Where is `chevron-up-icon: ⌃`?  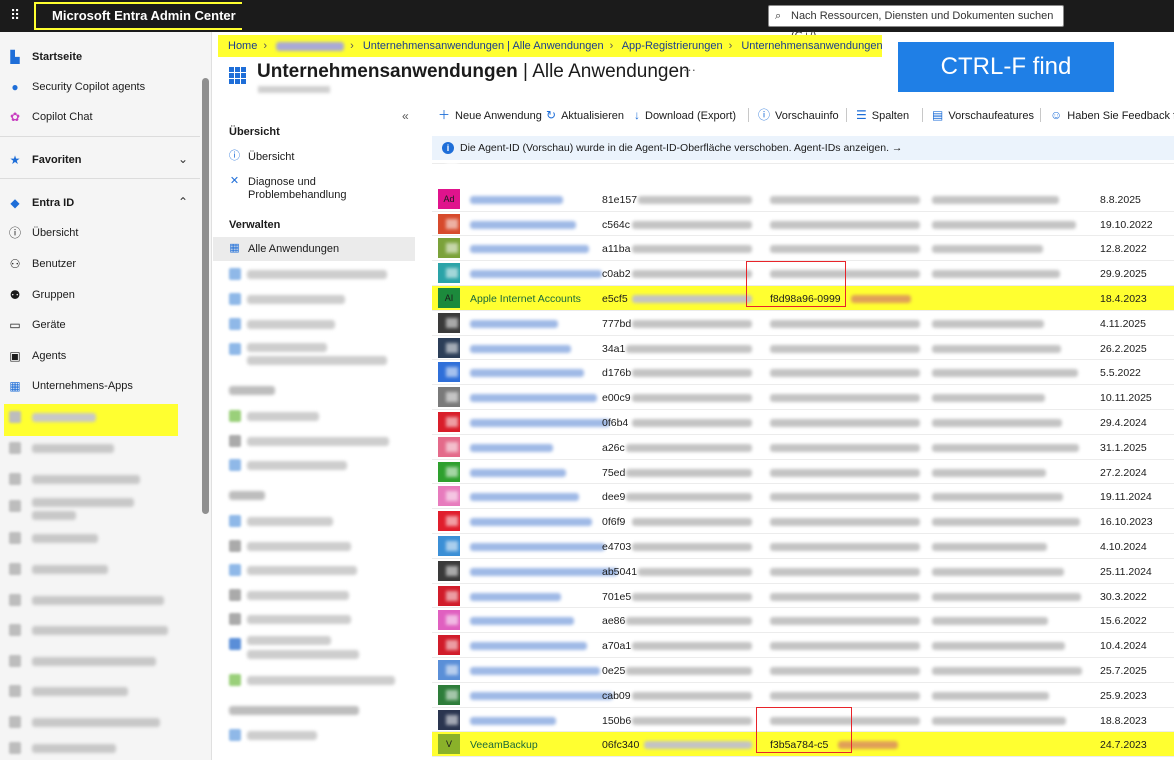 chevron-up-icon: ⌃ is located at coordinates (183, 202).